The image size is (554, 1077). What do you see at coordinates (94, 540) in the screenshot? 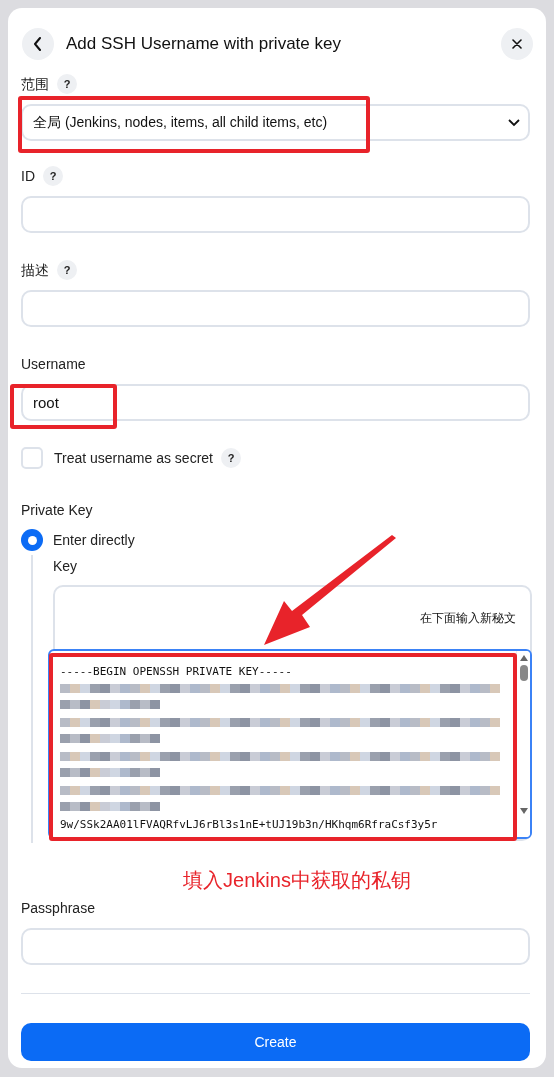
I see `radio-label: Enter directly` at bounding box center [94, 540].